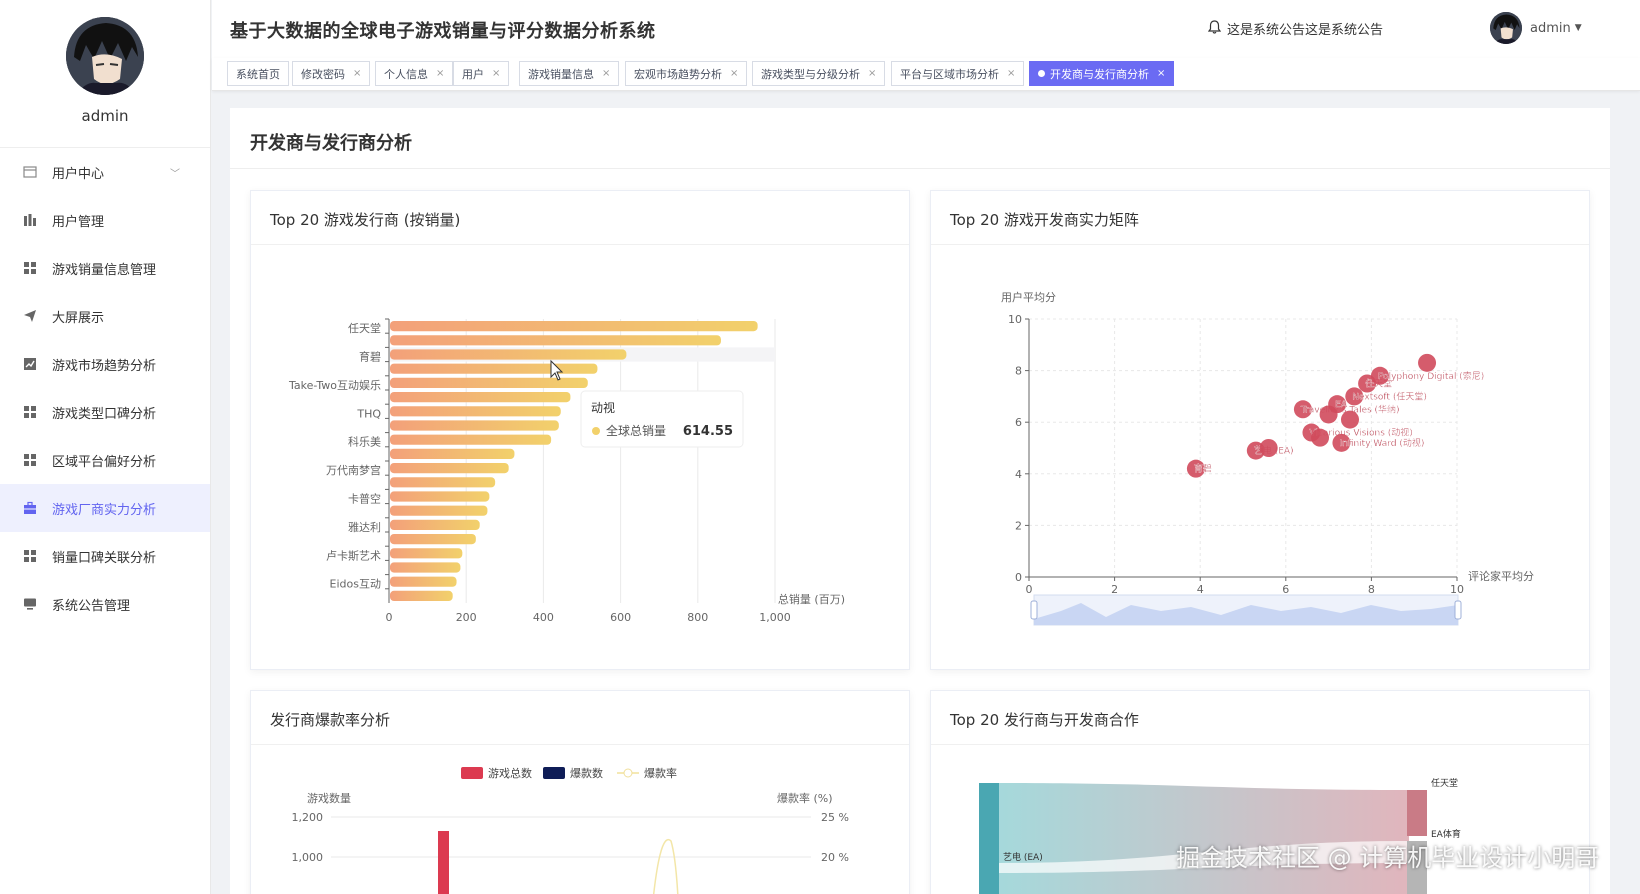 The width and height of the screenshot is (1640, 894). Describe the element at coordinates (105, 268) in the screenshot. I see `sidebar-item-2: 游戏销量信息管理` at that location.